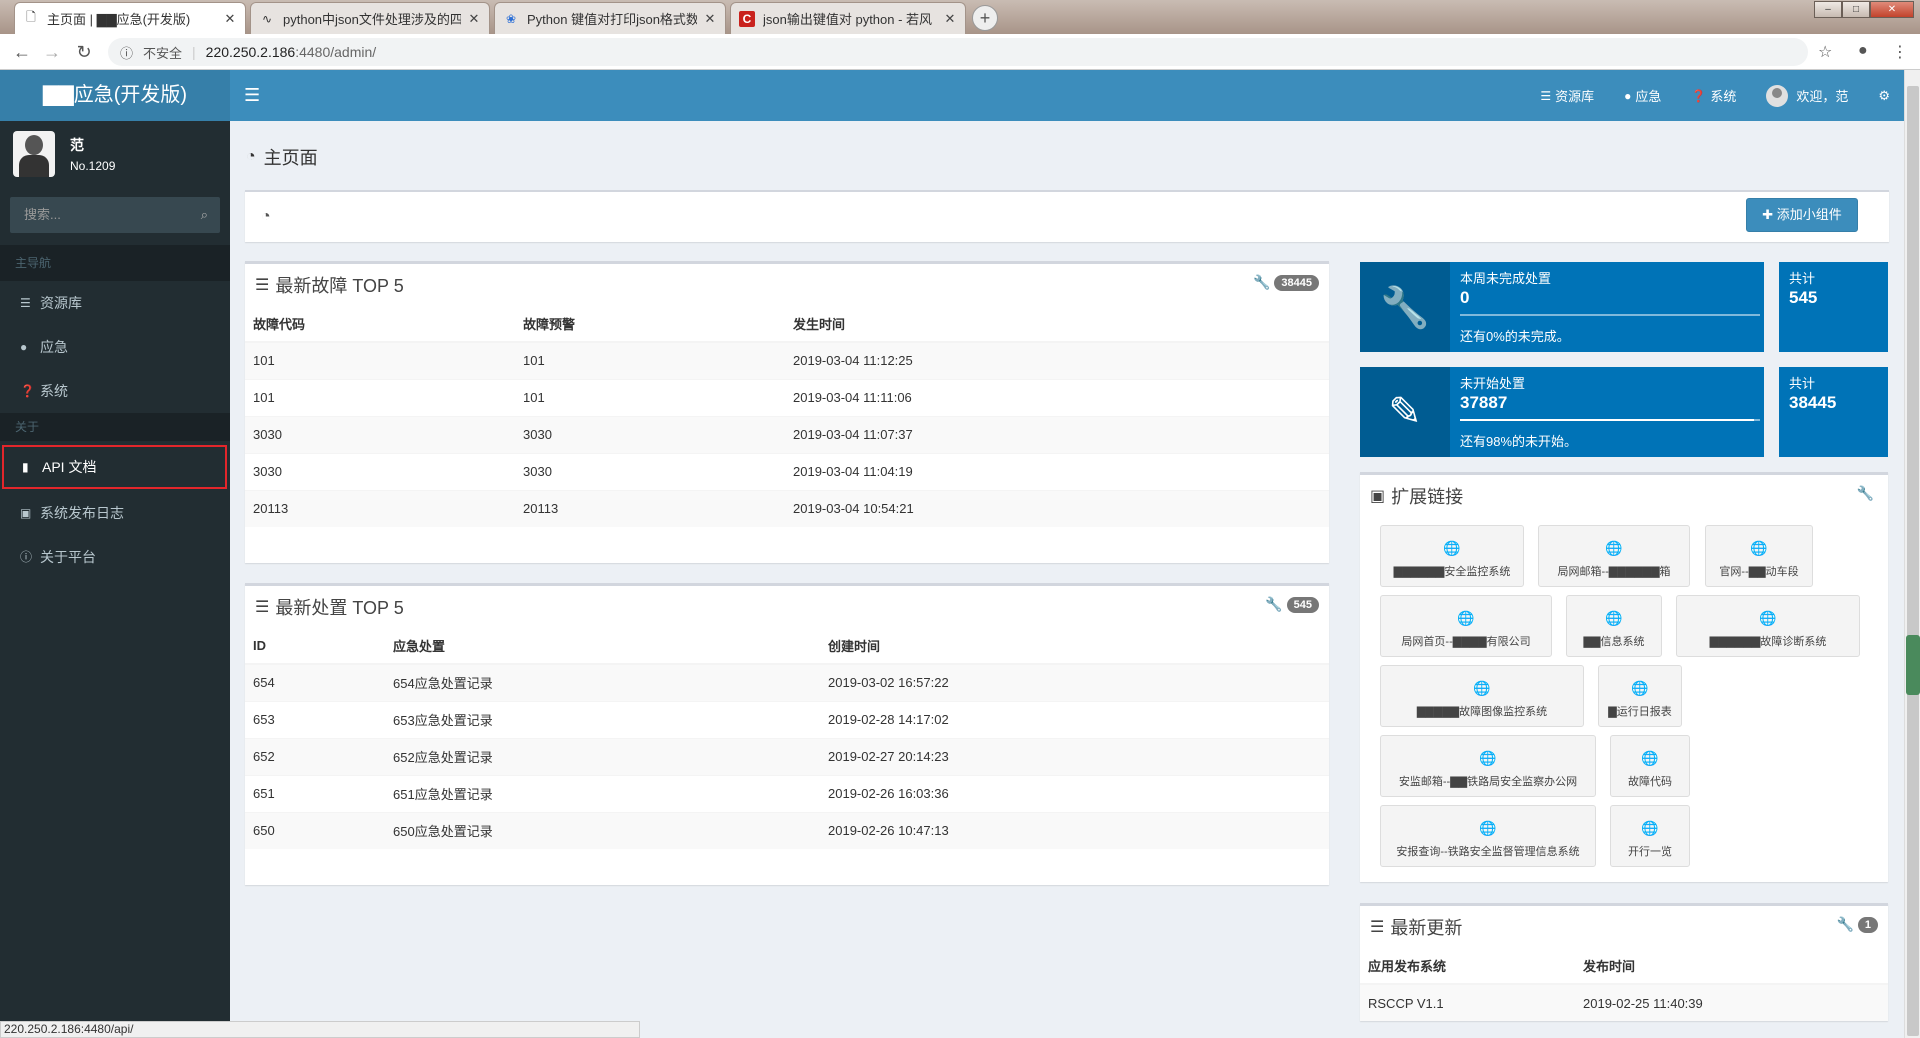 The width and height of the screenshot is (1920, 1038). I want to click on star-icon: ☆, so click(1825, 52).